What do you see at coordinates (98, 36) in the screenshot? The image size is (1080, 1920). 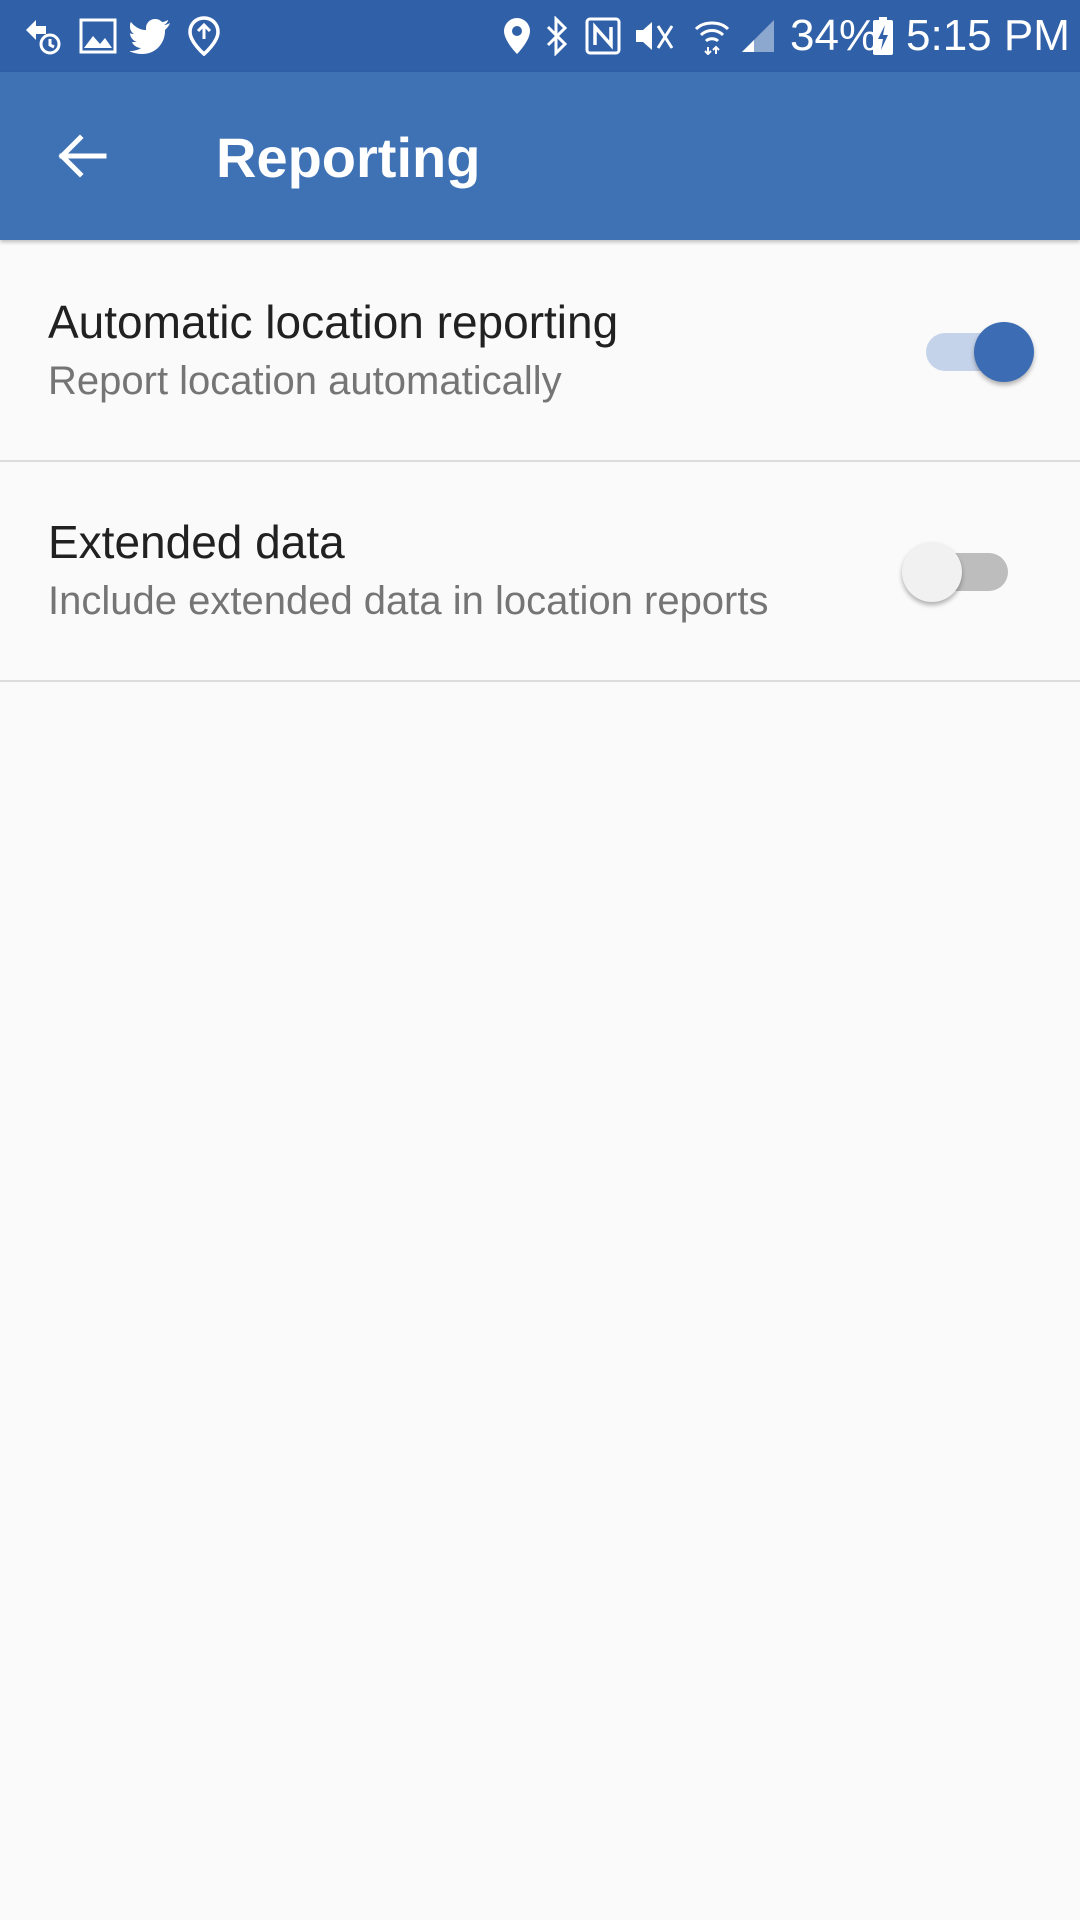 I see `image-icon` at bounding box center [98, 36].